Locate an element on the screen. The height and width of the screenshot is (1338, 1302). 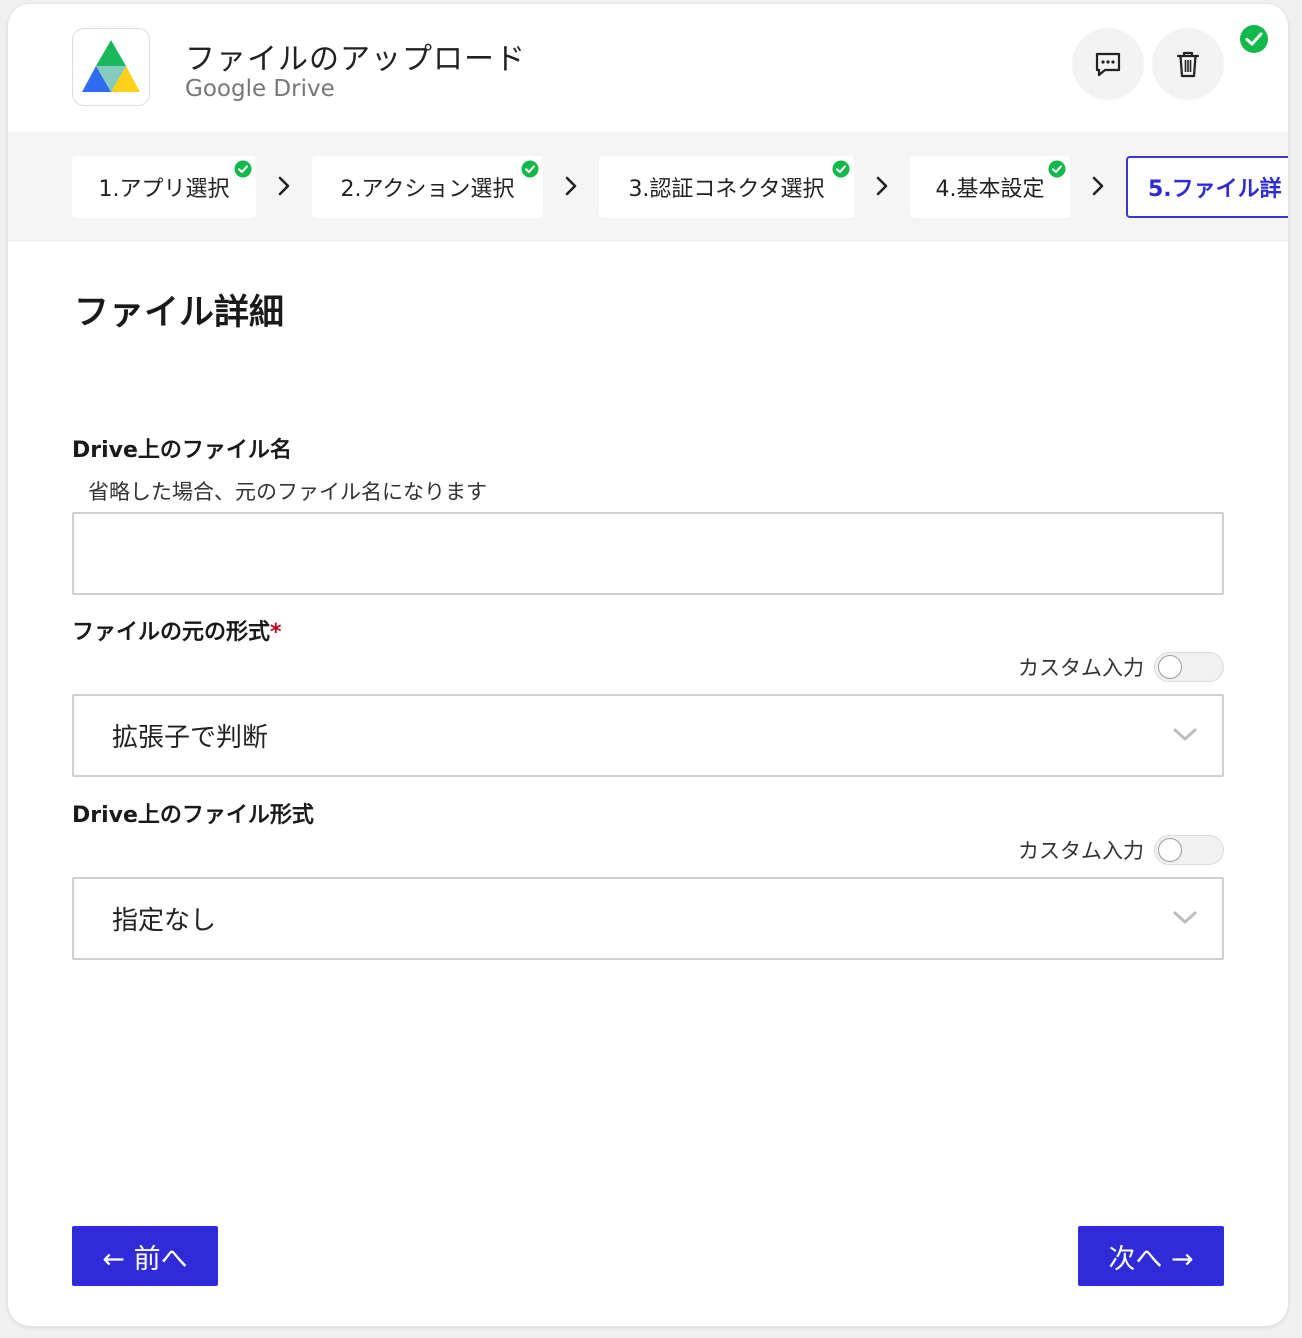
drive-format-custom-toggle is located at coordinates (1189, 850).